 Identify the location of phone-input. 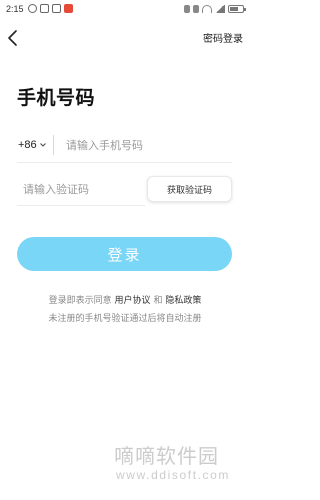
(146, 145).